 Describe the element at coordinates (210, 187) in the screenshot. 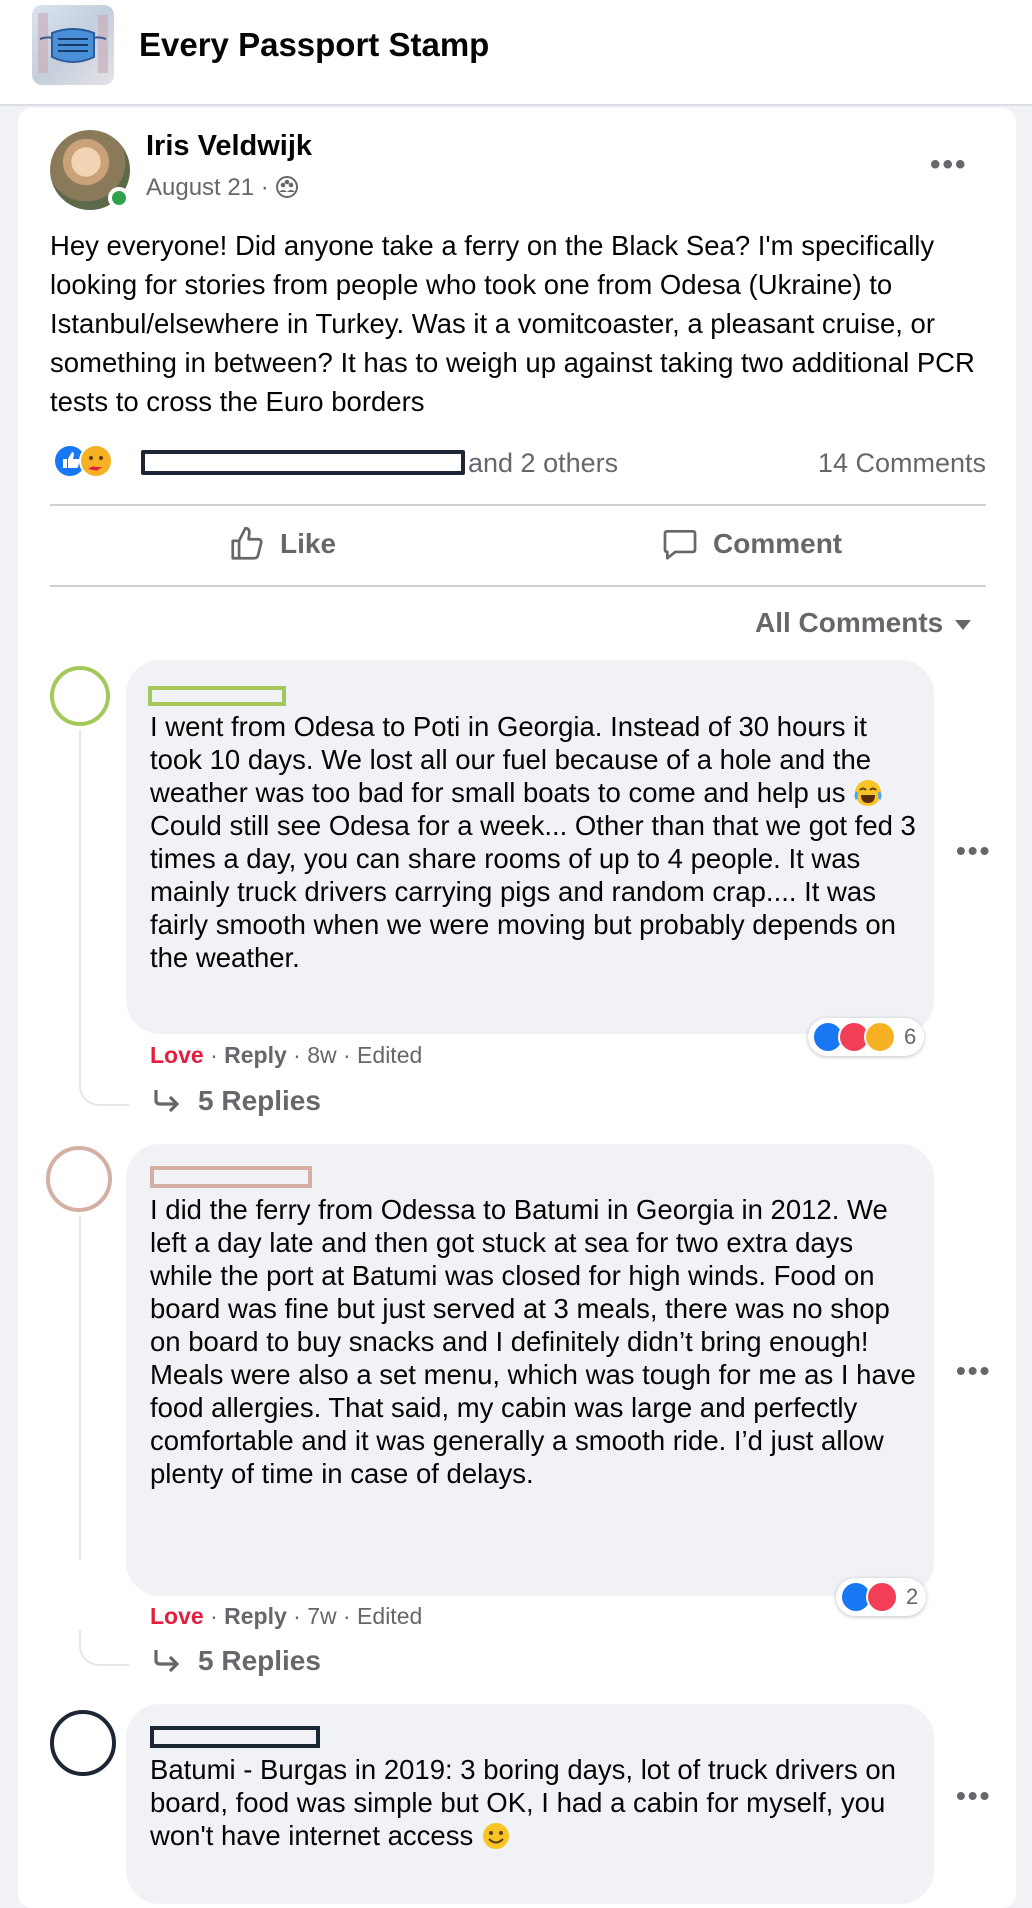

I see `post-date: August 21 ·` at that location.